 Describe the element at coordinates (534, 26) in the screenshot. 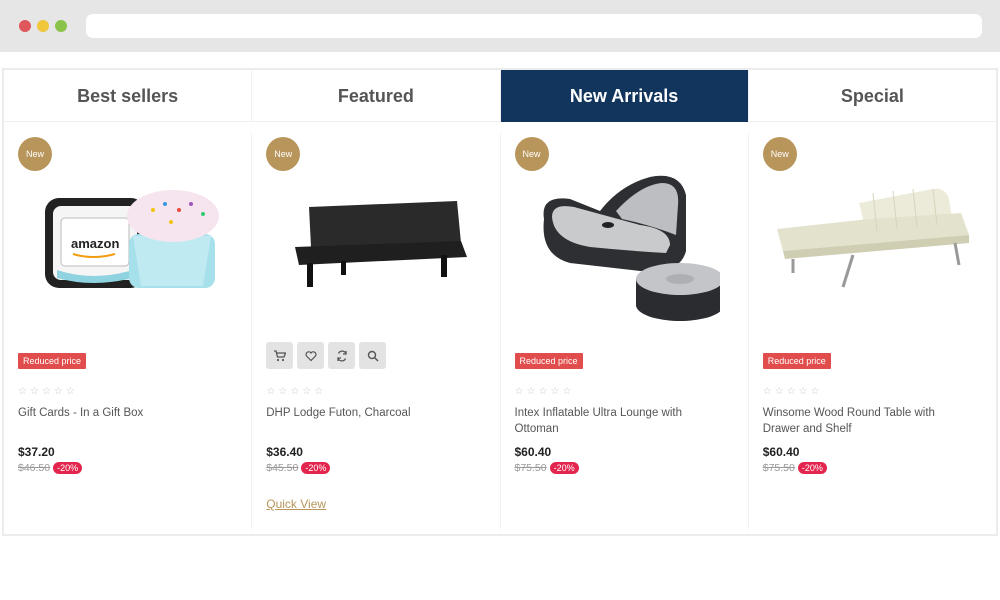

I see `address-bar` at that location.